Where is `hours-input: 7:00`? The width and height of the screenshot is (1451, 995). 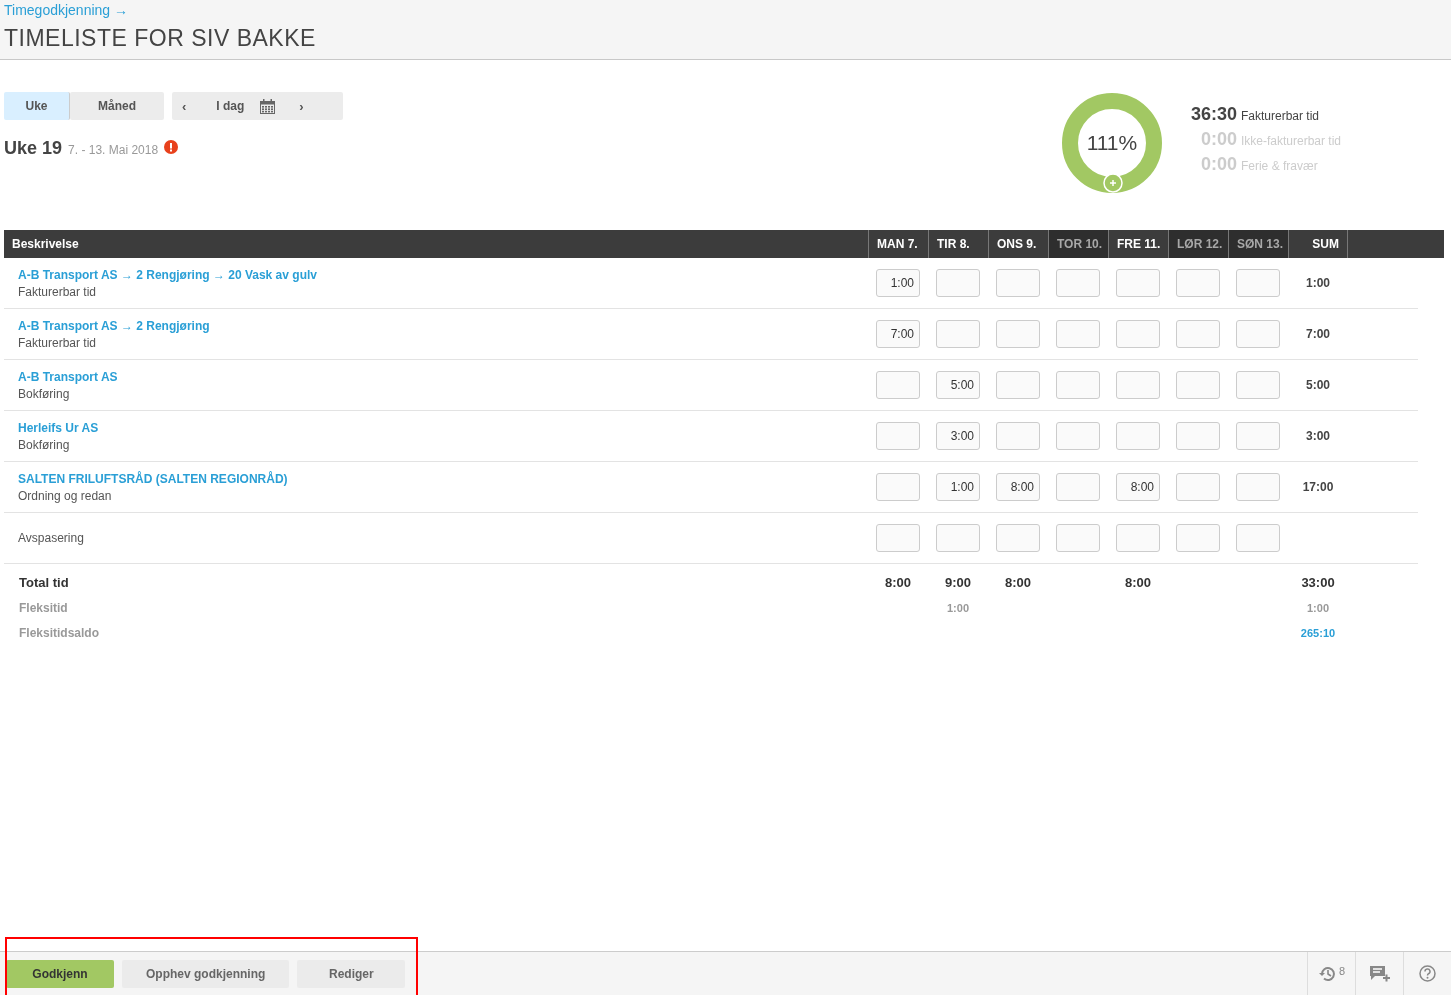
hours-input: 7:00 is located at coordinates (898, 334).